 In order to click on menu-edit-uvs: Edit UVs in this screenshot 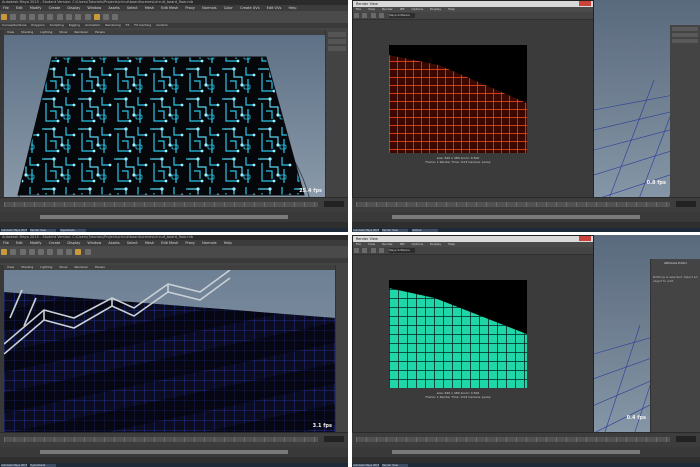, I will do `click(274, 8)`.